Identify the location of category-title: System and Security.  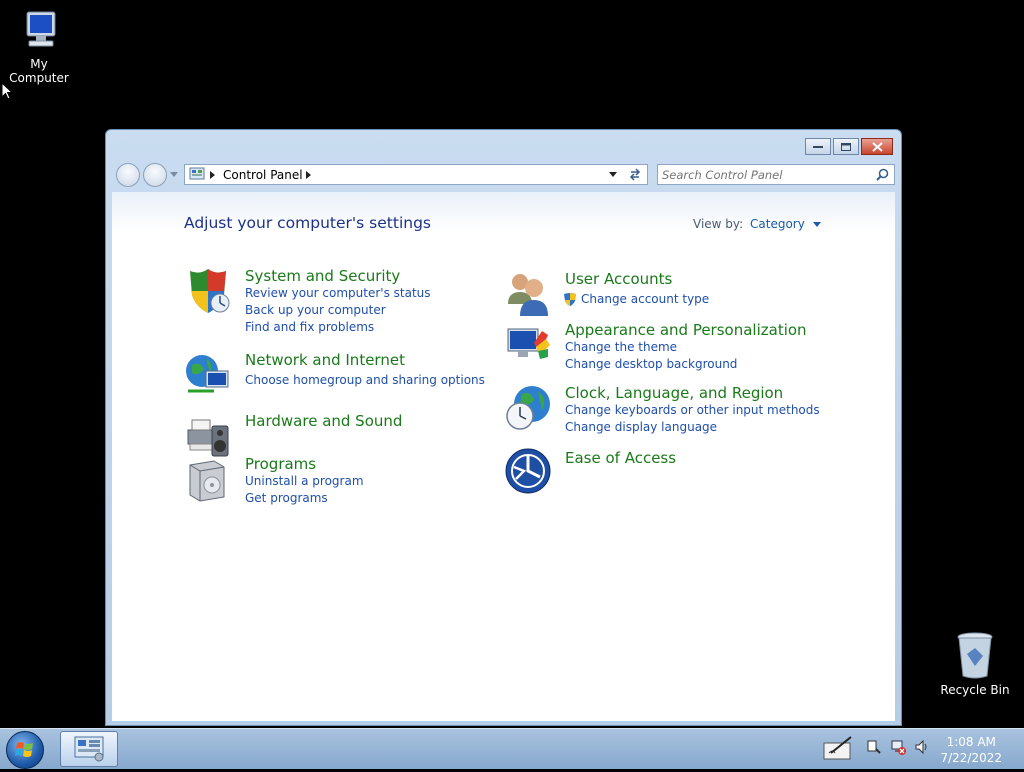
(322, 276).